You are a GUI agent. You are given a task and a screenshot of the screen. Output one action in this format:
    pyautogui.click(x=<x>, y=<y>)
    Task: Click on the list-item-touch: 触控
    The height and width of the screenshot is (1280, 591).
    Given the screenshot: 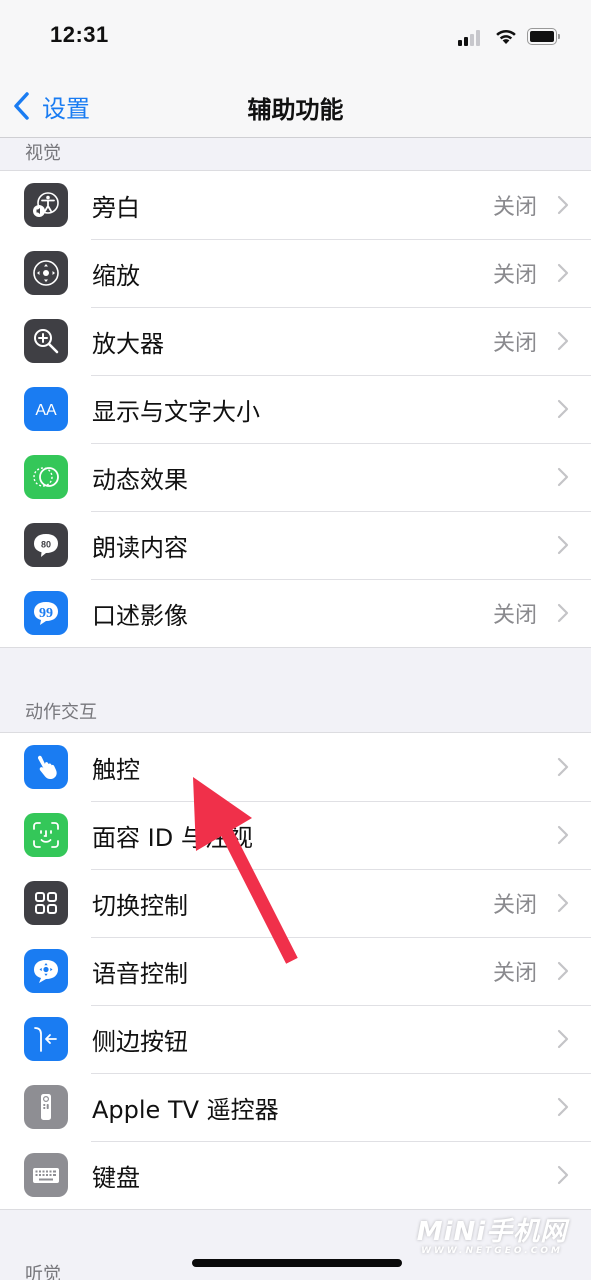 What is the action you would take?
    pyautogui.click(x=295, y=767)
    